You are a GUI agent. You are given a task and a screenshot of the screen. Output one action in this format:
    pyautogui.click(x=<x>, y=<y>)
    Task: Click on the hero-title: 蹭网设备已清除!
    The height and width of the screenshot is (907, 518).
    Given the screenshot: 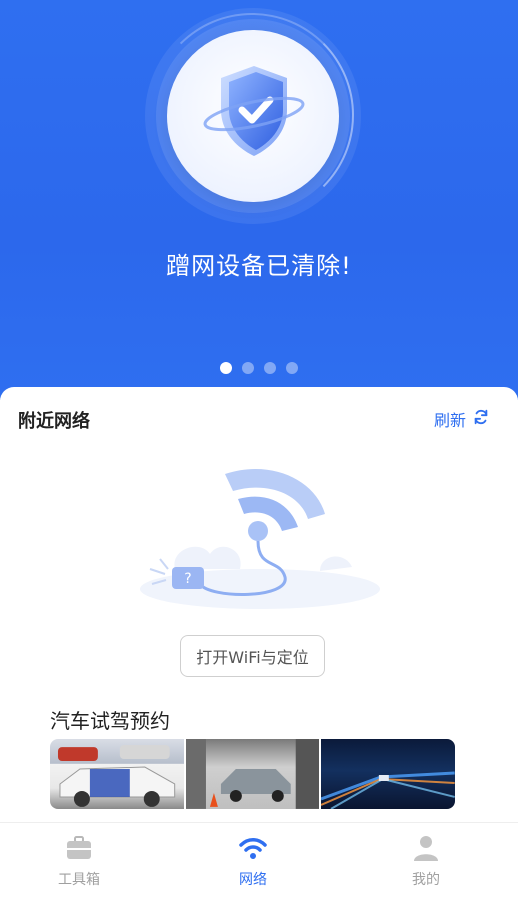 What is the action you would take?
    pyautogui.click(x=259, y=266)
    